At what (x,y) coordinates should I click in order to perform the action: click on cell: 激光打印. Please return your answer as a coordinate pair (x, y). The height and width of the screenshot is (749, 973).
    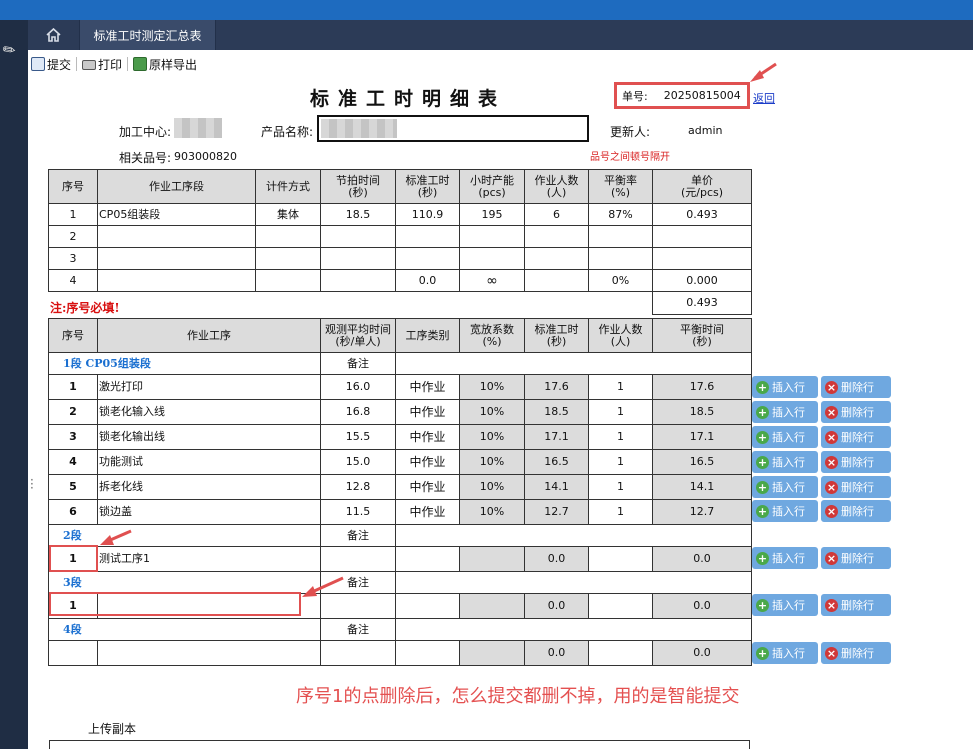
    Looking at the image, I should click on (209, 387).